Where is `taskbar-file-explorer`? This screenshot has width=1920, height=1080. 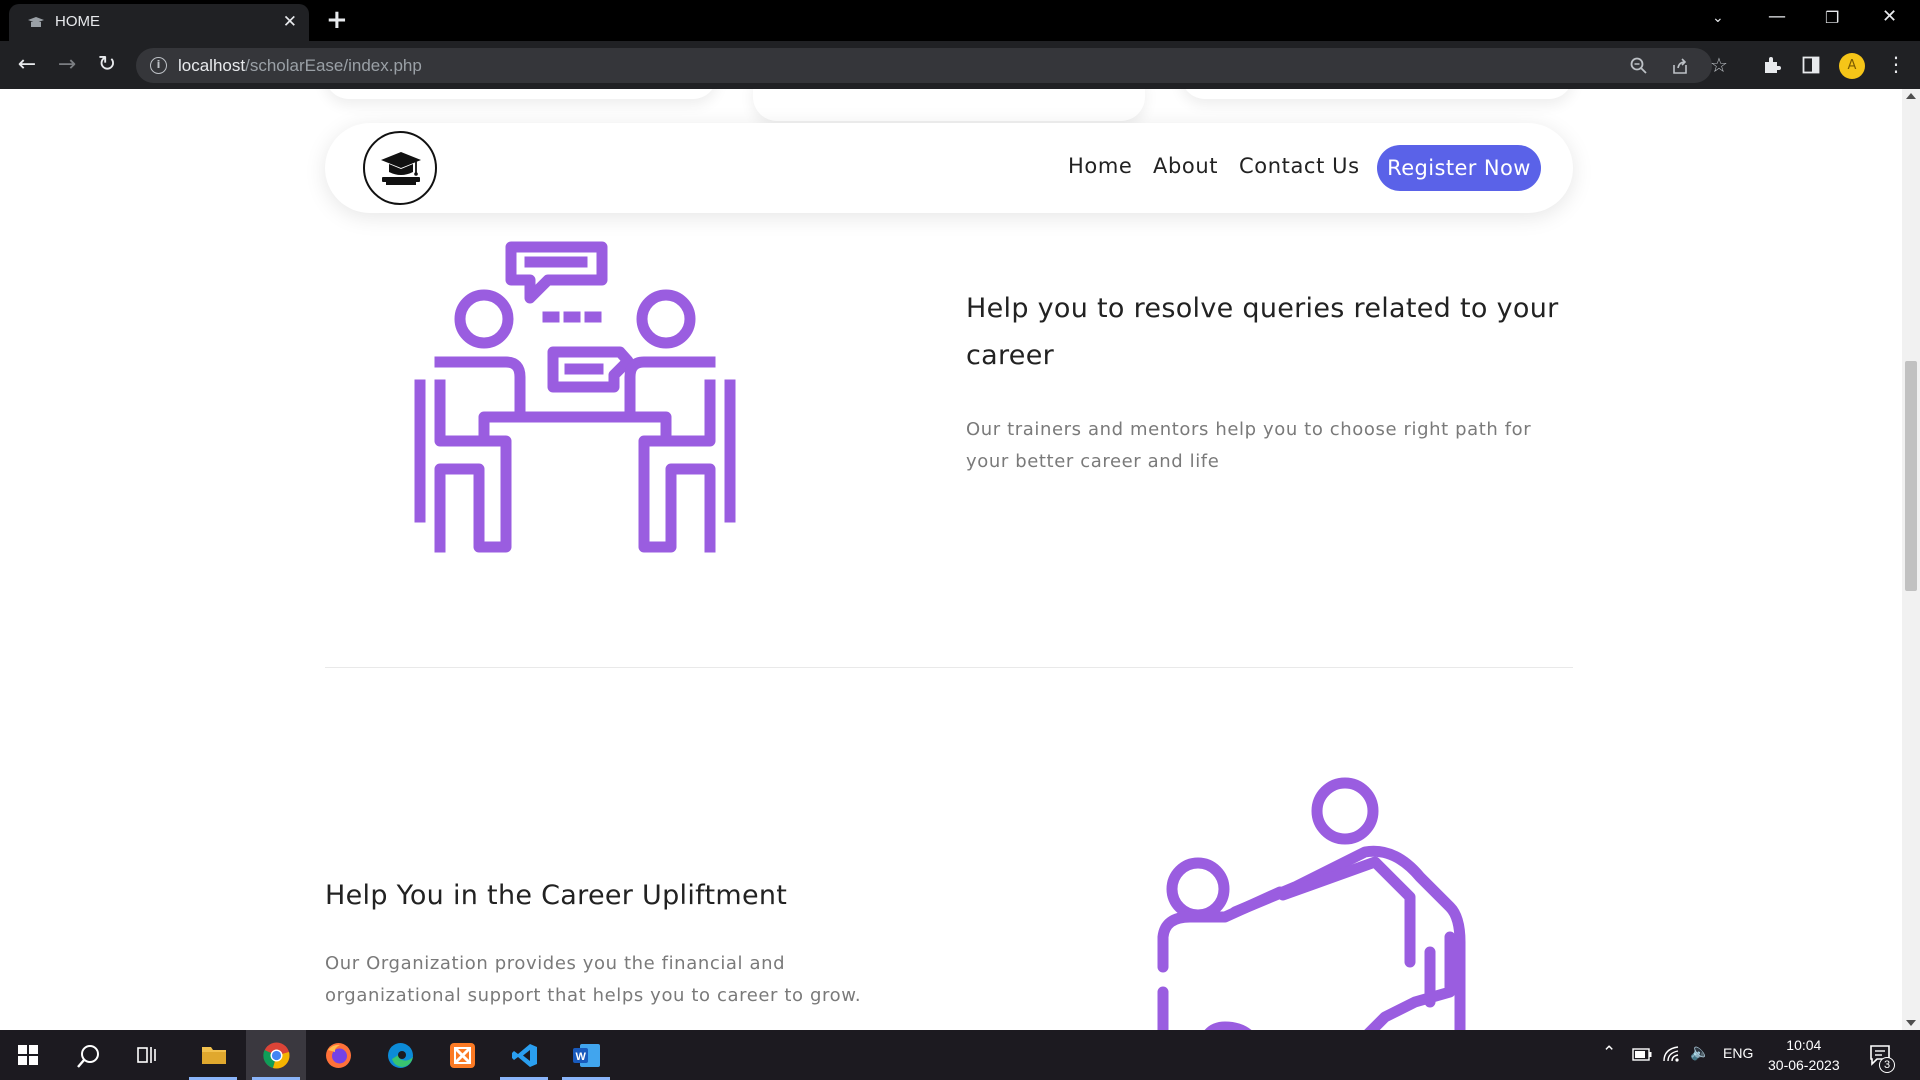
taskbar-file-explorer is located at coordinates (213, 1055).